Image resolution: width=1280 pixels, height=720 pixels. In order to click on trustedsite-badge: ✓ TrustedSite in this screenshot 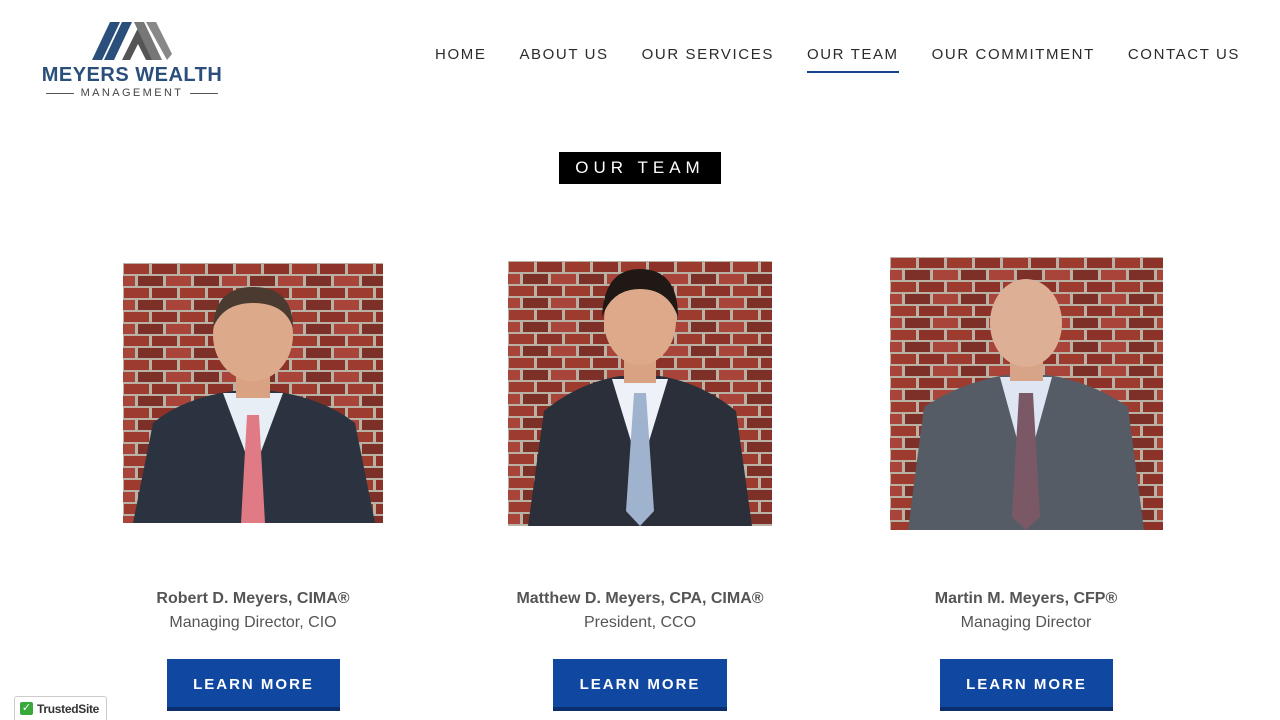, I will do `click(60, 708)`.